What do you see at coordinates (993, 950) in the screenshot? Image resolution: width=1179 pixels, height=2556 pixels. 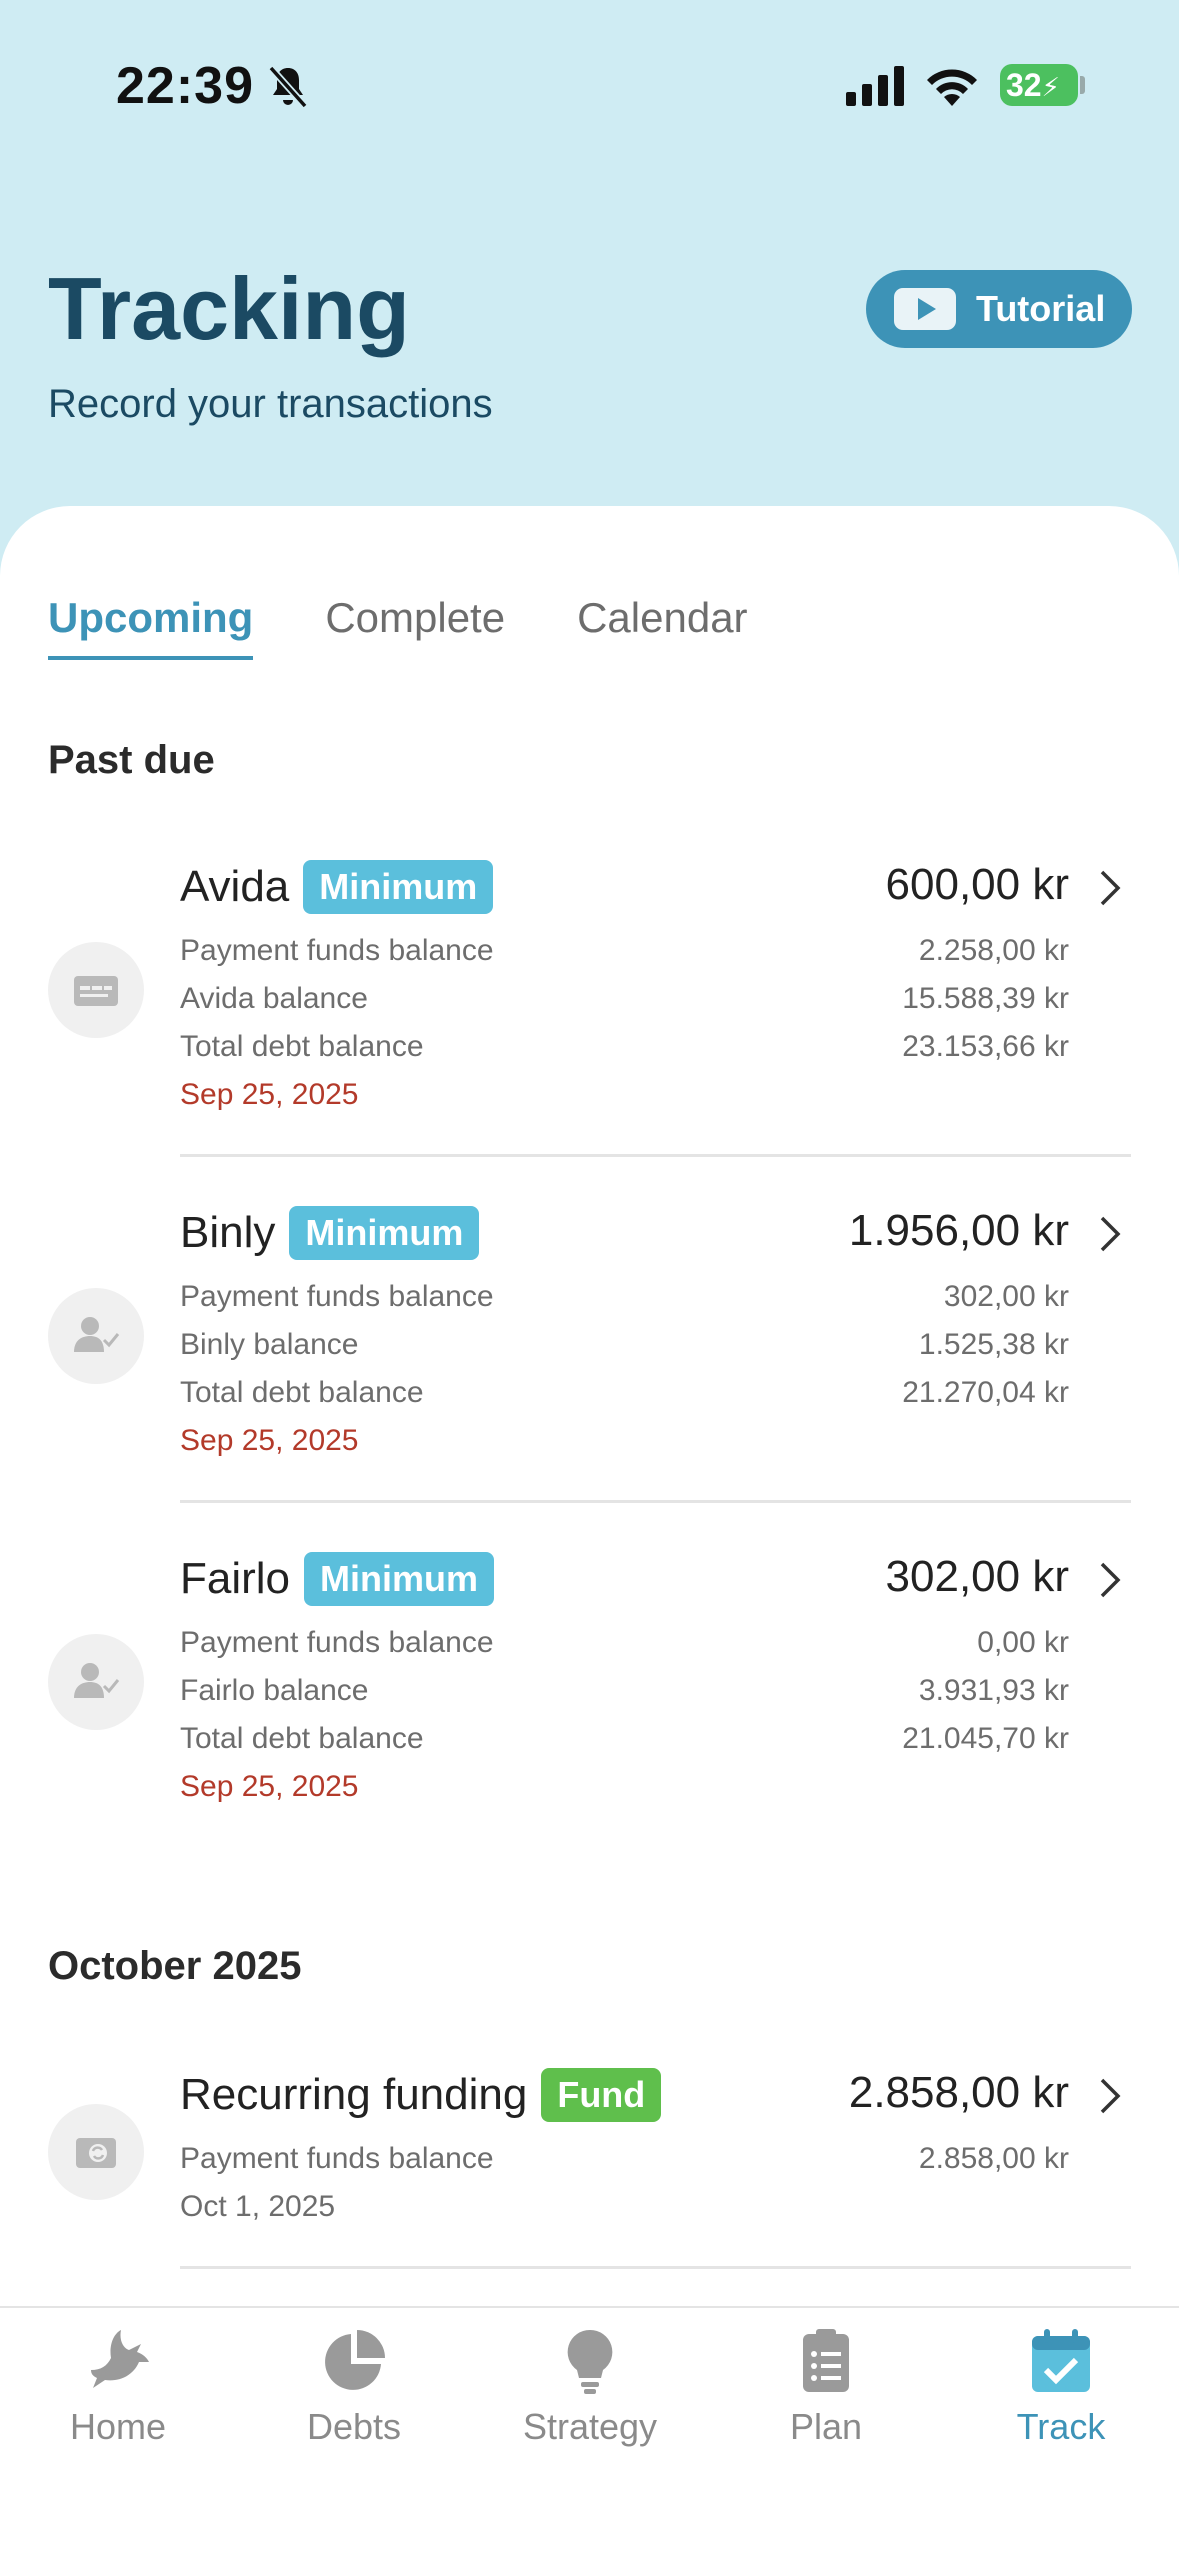 I see `row-value: 2.258,00 kr` at bounding box center [993, 950].